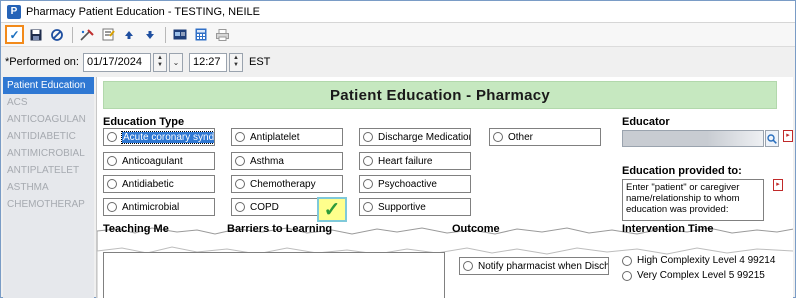 Image resolution: width=796 pixels, height=298 pixels. Describe the element at coordinates (668, 229) in the screenshot. I see `intervention-time-heading: Intervention Time` at that location.